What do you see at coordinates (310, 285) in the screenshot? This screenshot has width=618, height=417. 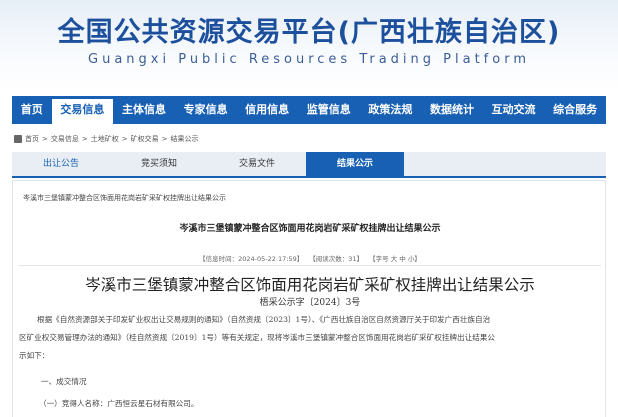 I see `document-title: 岑溪市三堡镇蒙冲整合区饰面用花岗岩矿采矿权挂牌出让结果公示` at bounding box center [310, 285].